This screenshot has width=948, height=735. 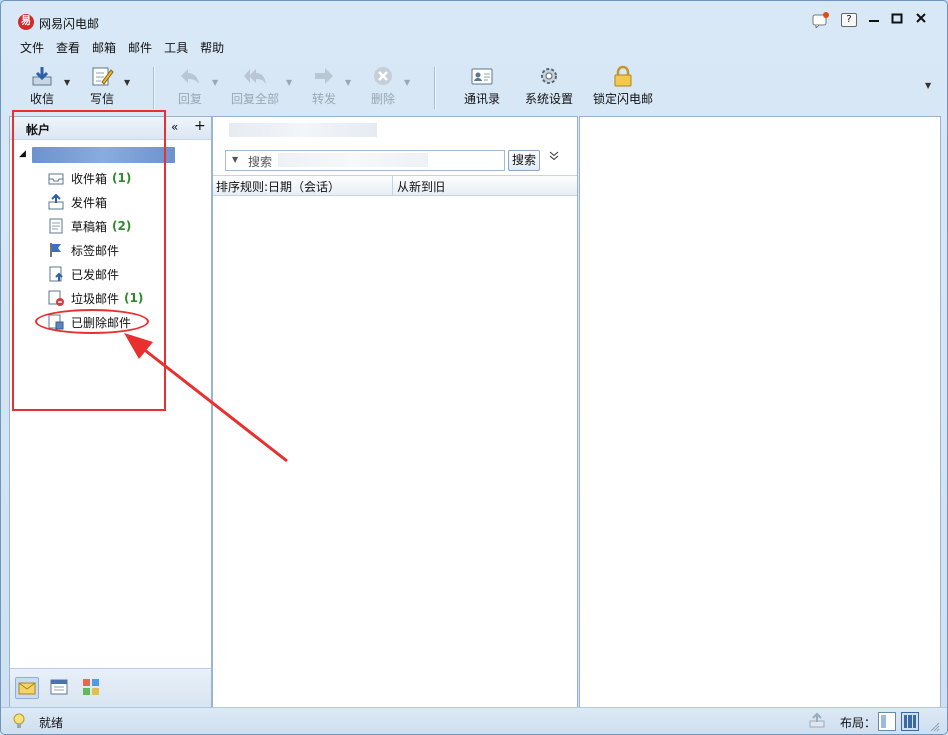 I want to click on annotation-arrow, so click(x=206, y=398).